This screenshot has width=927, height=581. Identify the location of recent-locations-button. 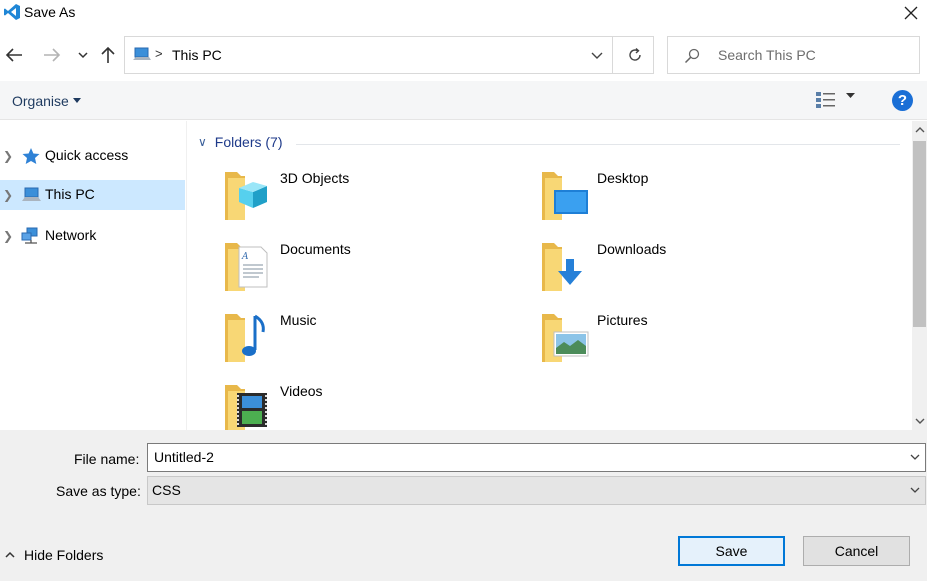
(83, 55).